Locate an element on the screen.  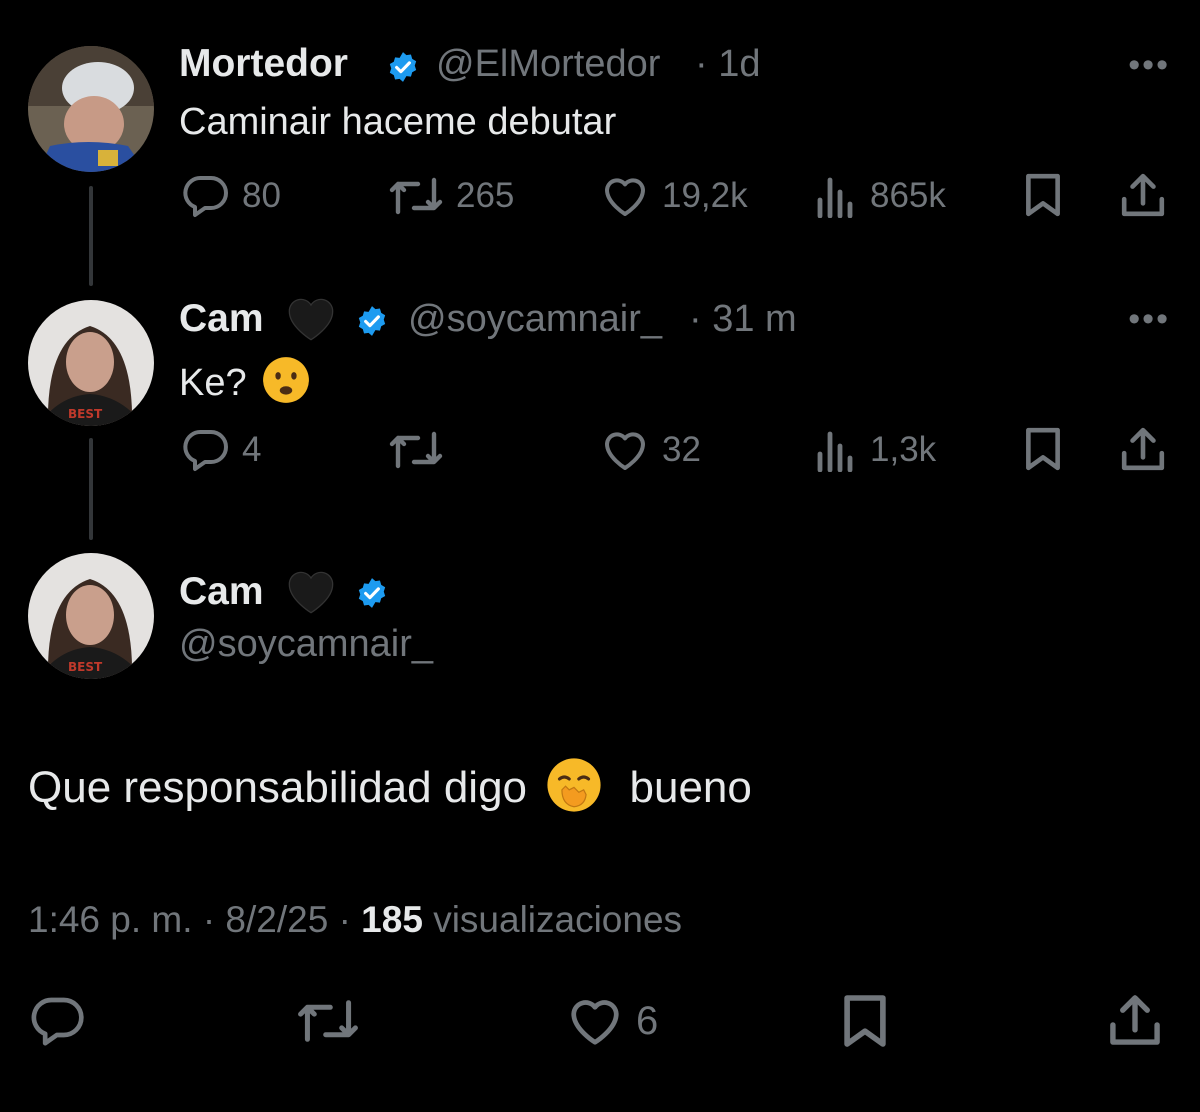
main-tweet-text: Que responsabilidad digo bueno is located at coordinates (390, 790).